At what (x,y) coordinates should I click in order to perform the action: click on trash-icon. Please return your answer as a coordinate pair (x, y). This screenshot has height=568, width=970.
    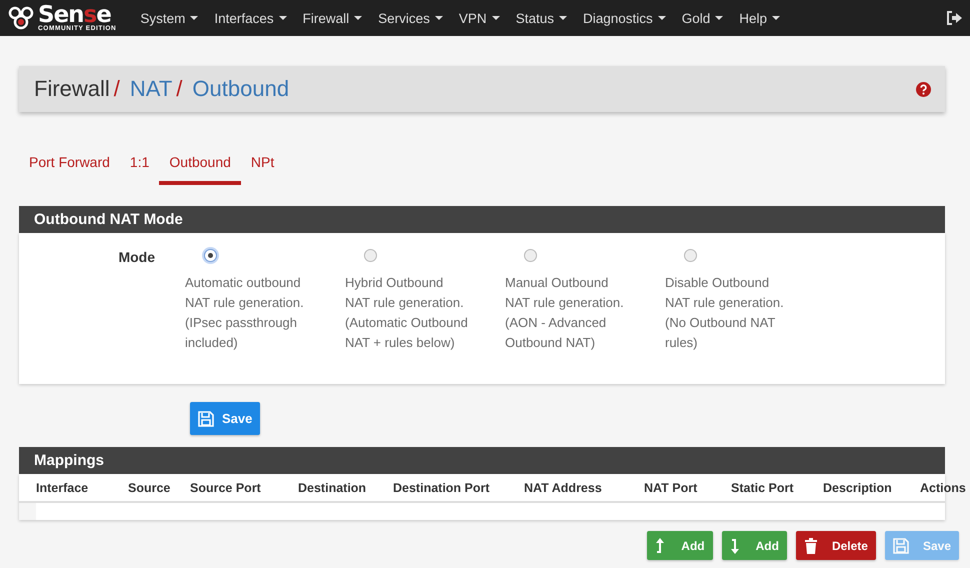
    Looking at the image, I should click on (811, 546).